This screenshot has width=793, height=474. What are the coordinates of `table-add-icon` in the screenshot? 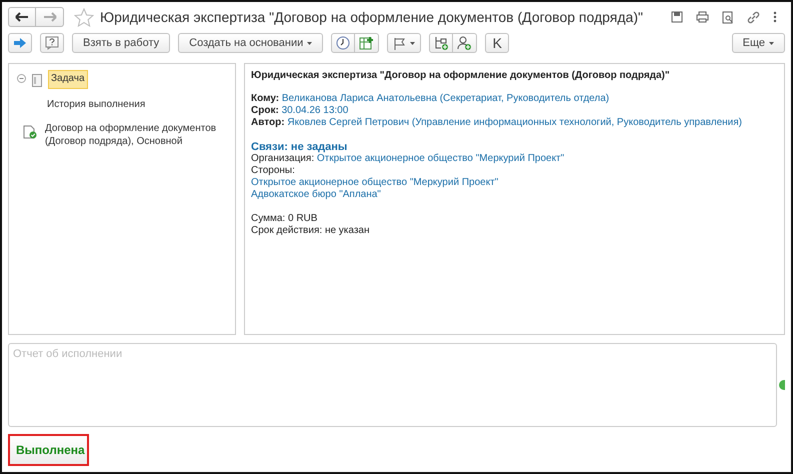 It's located at (366, 43).